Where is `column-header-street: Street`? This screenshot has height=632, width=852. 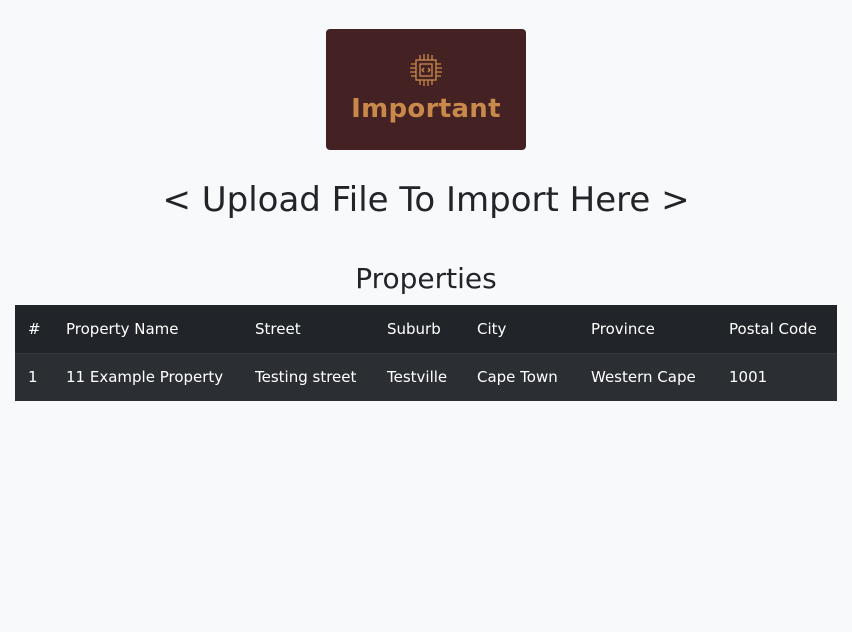
column-header-street: Street is located at coordinates (278, 328).